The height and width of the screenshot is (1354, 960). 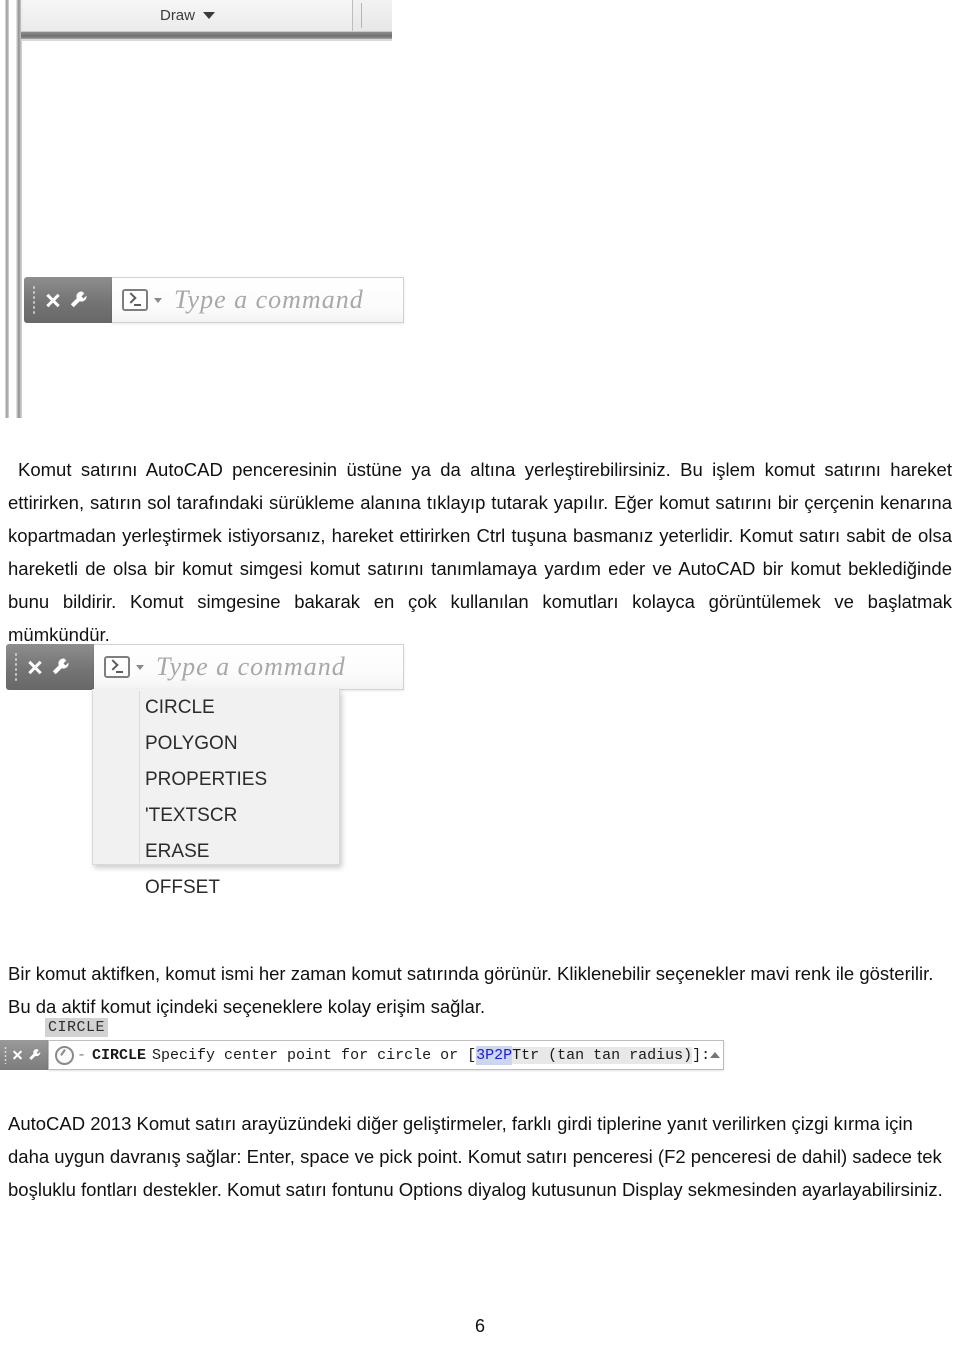 What do you see at coordinates (177, 15) in the screenshot?
I see `ribbon-tab-draw-label: Draw` at bounding box center [177, 15].